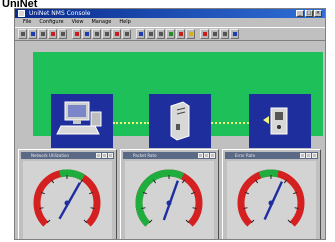 The height and width of the screenshot is (242, 335). Describe the element at coordinates (62, 34) in the screenshot. I see `find-icon` at that location.